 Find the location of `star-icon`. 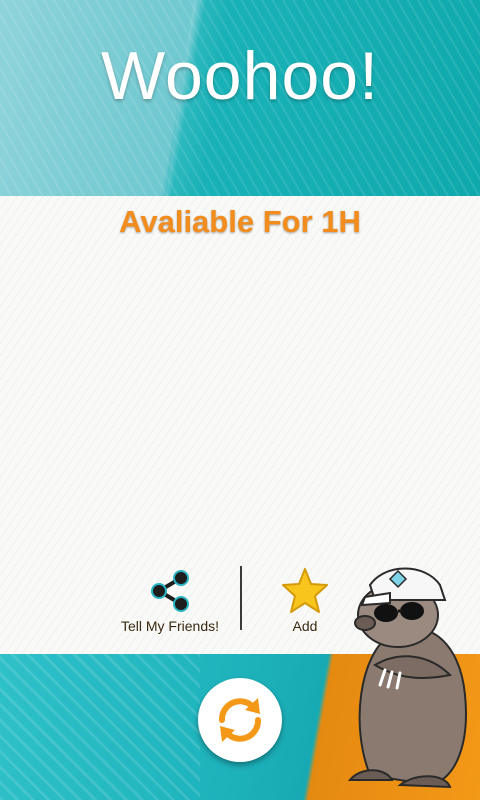

star-icon is located at coordinates (305, 590).